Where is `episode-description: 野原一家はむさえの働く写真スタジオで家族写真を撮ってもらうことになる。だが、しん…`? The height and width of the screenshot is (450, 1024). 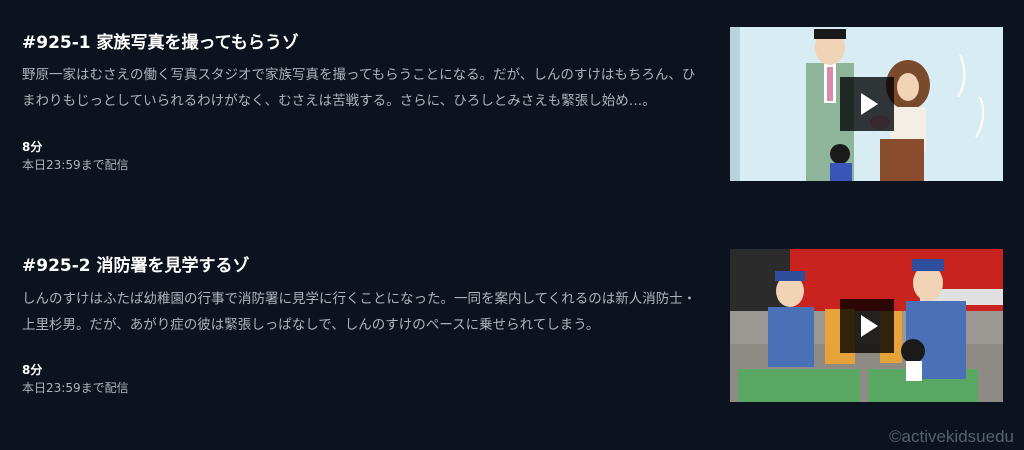 episode-description: 野原一家はむさえの働く写真スタジオで家族写真を撮ってもらうことになる。だが、しん… is located at coordinates (359, 88).